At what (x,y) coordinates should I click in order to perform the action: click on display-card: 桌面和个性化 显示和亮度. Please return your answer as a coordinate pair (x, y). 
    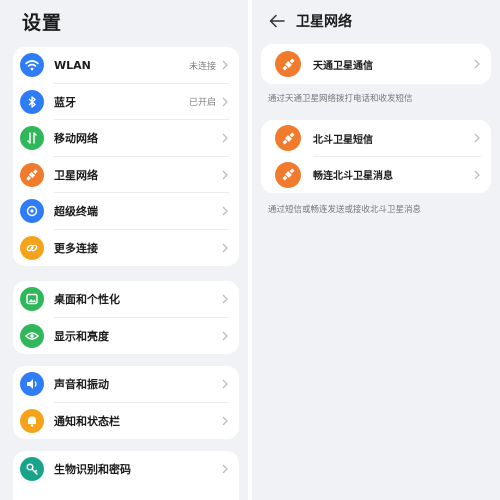
    Looking at the image, I should click on (126, 317).